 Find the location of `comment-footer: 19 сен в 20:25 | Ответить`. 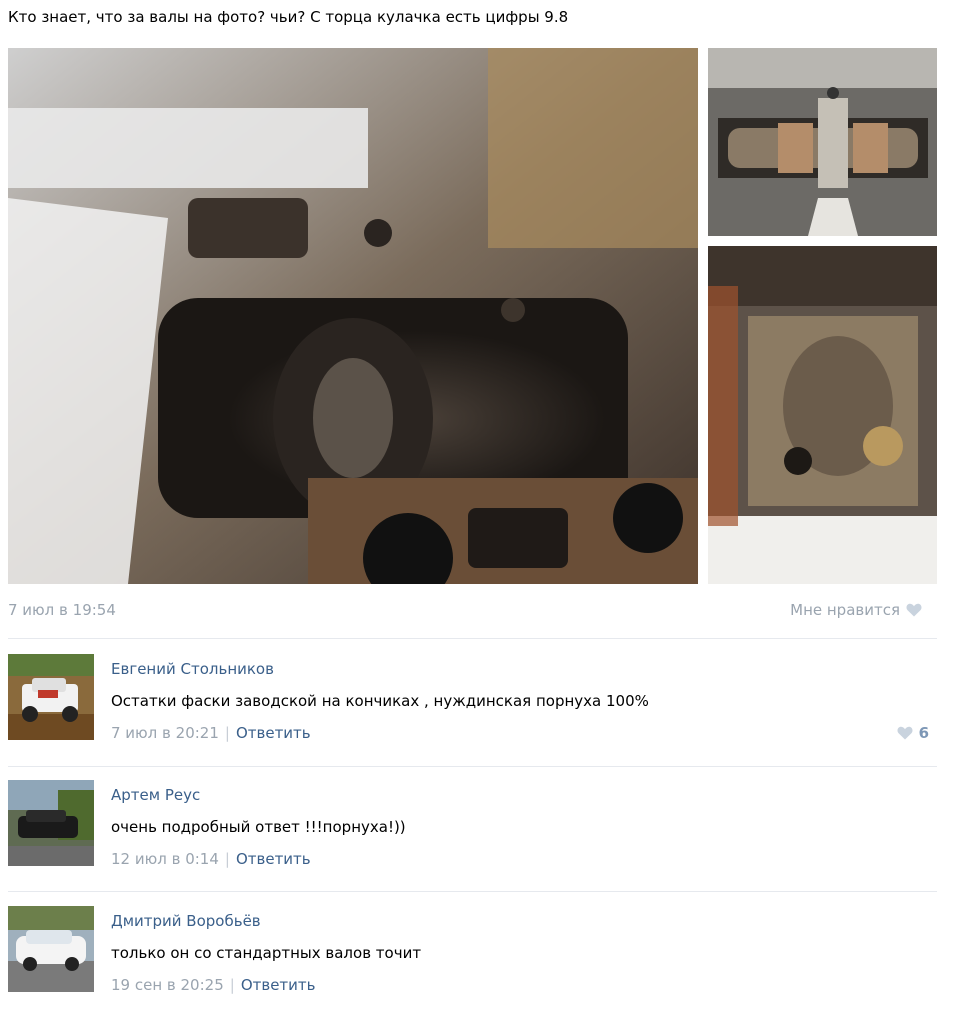

comment-footer: 19 сен в 20:25 | Ответить is located at coordinates (213, 985).